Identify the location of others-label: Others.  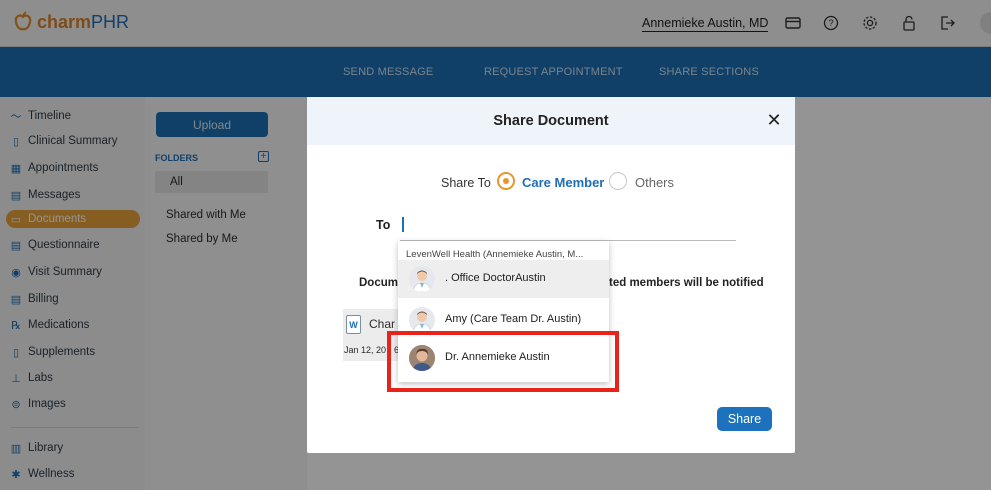
(654, 182).